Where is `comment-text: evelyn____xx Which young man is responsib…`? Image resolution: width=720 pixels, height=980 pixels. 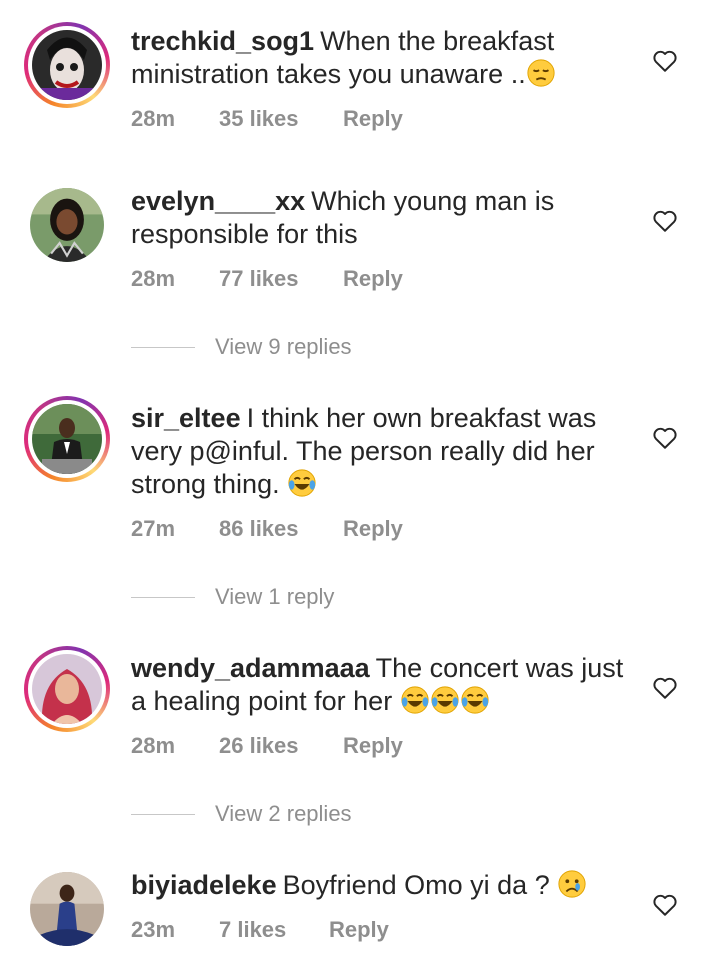
comment-text: evelyn____xx Which young man is responsib… is located at coordinates (381, 218).